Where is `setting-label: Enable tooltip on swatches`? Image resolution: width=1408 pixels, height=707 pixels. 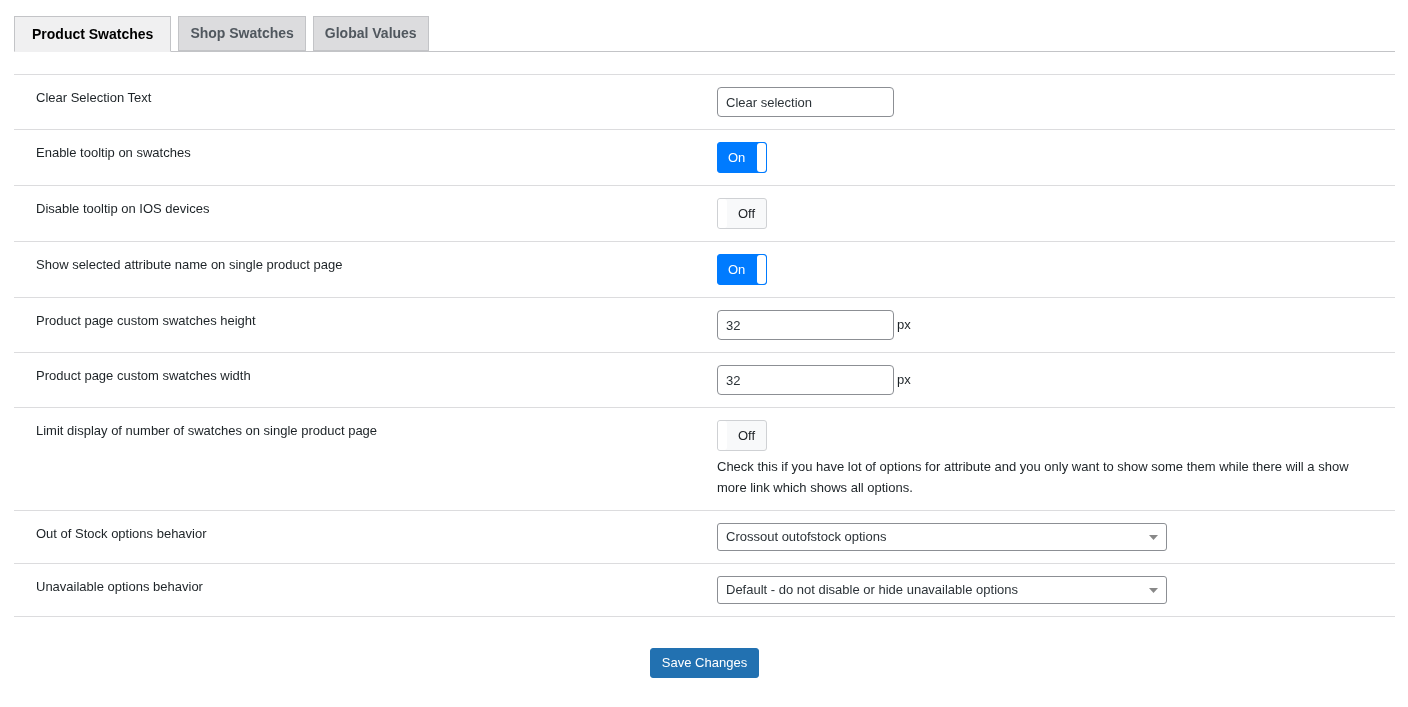 setting-label: Enable tooltip on swatches is located at coordinates (113, 152).